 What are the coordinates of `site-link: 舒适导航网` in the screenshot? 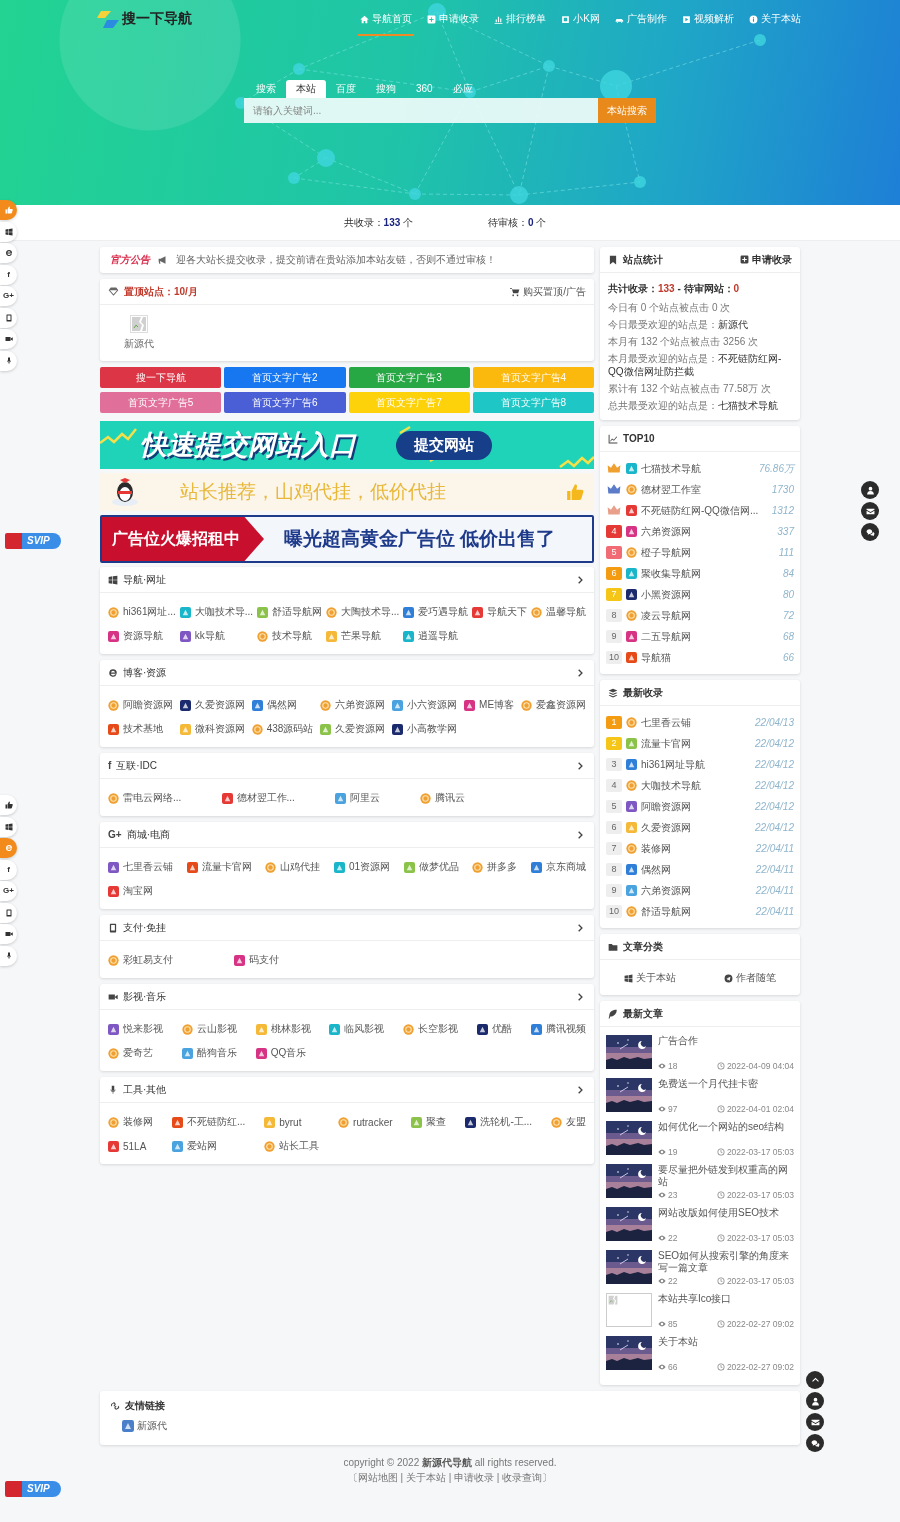 It's located at (289, 612).